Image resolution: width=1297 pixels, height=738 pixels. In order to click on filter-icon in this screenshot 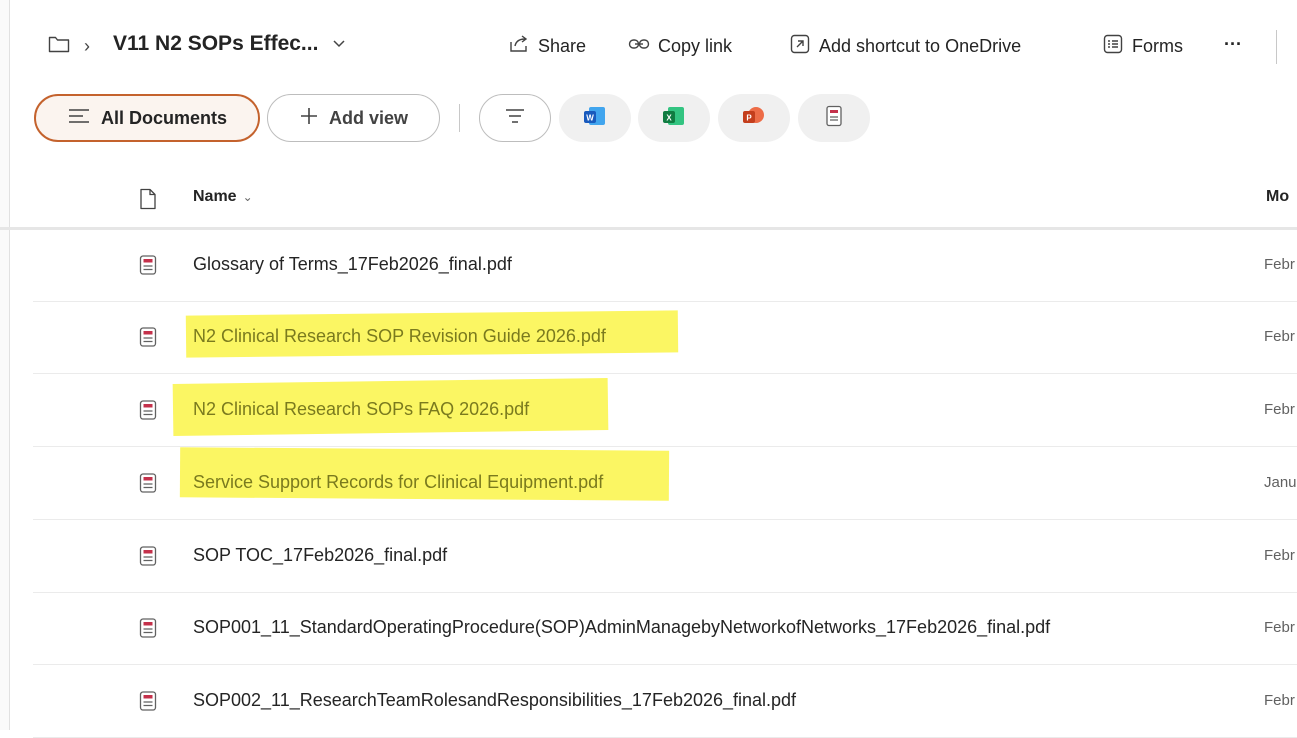, I will do `click(515, 118)`.